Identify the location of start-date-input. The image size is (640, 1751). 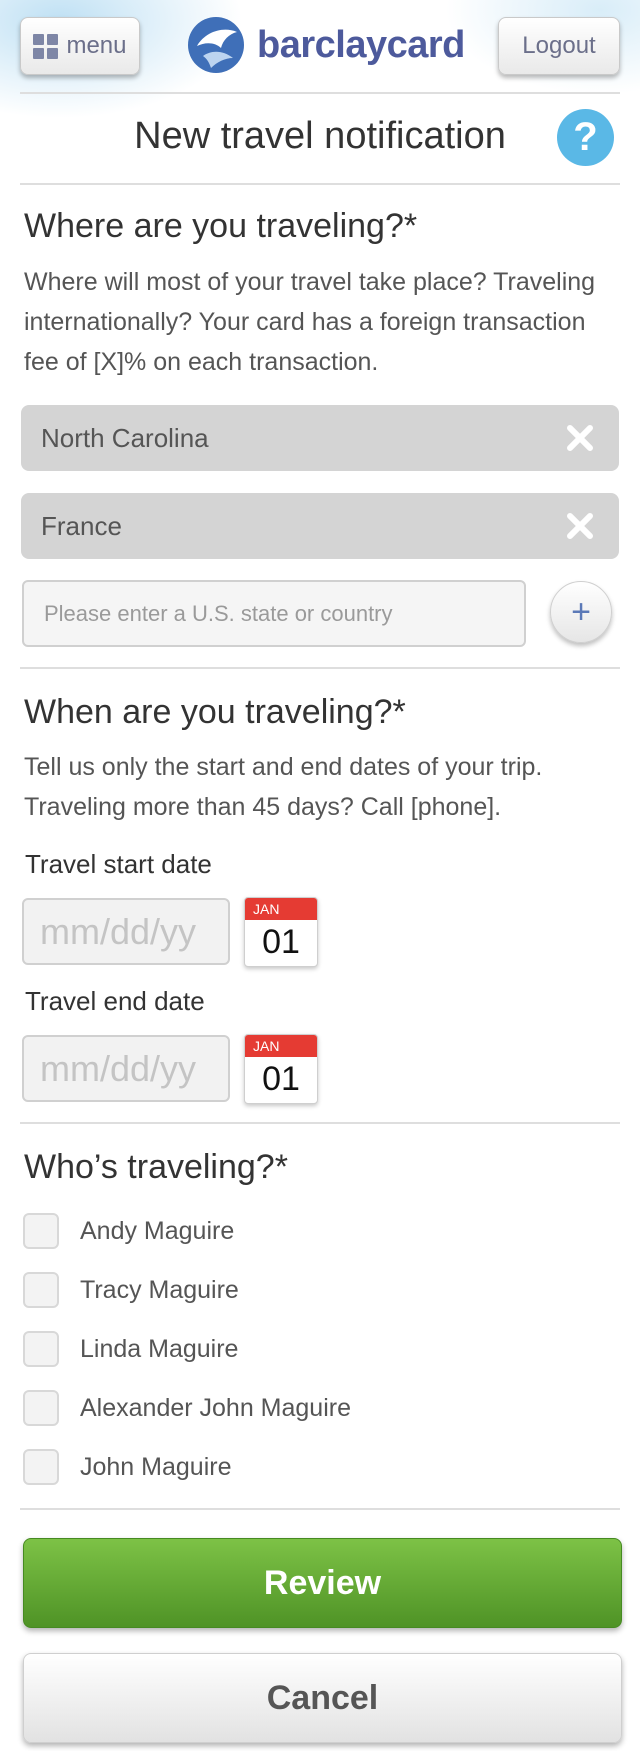
(126, 931).